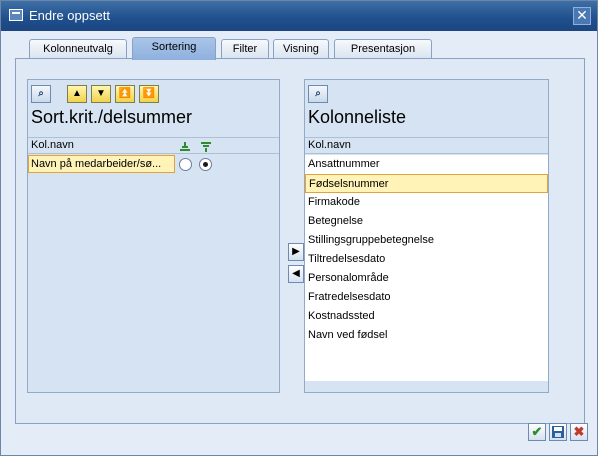 The height and width of the screenshot is (456, 598). Describe the element at coordinates (299, 16) in the screenshot. I see `title-bar: Endre oppsett ✕` at that location.